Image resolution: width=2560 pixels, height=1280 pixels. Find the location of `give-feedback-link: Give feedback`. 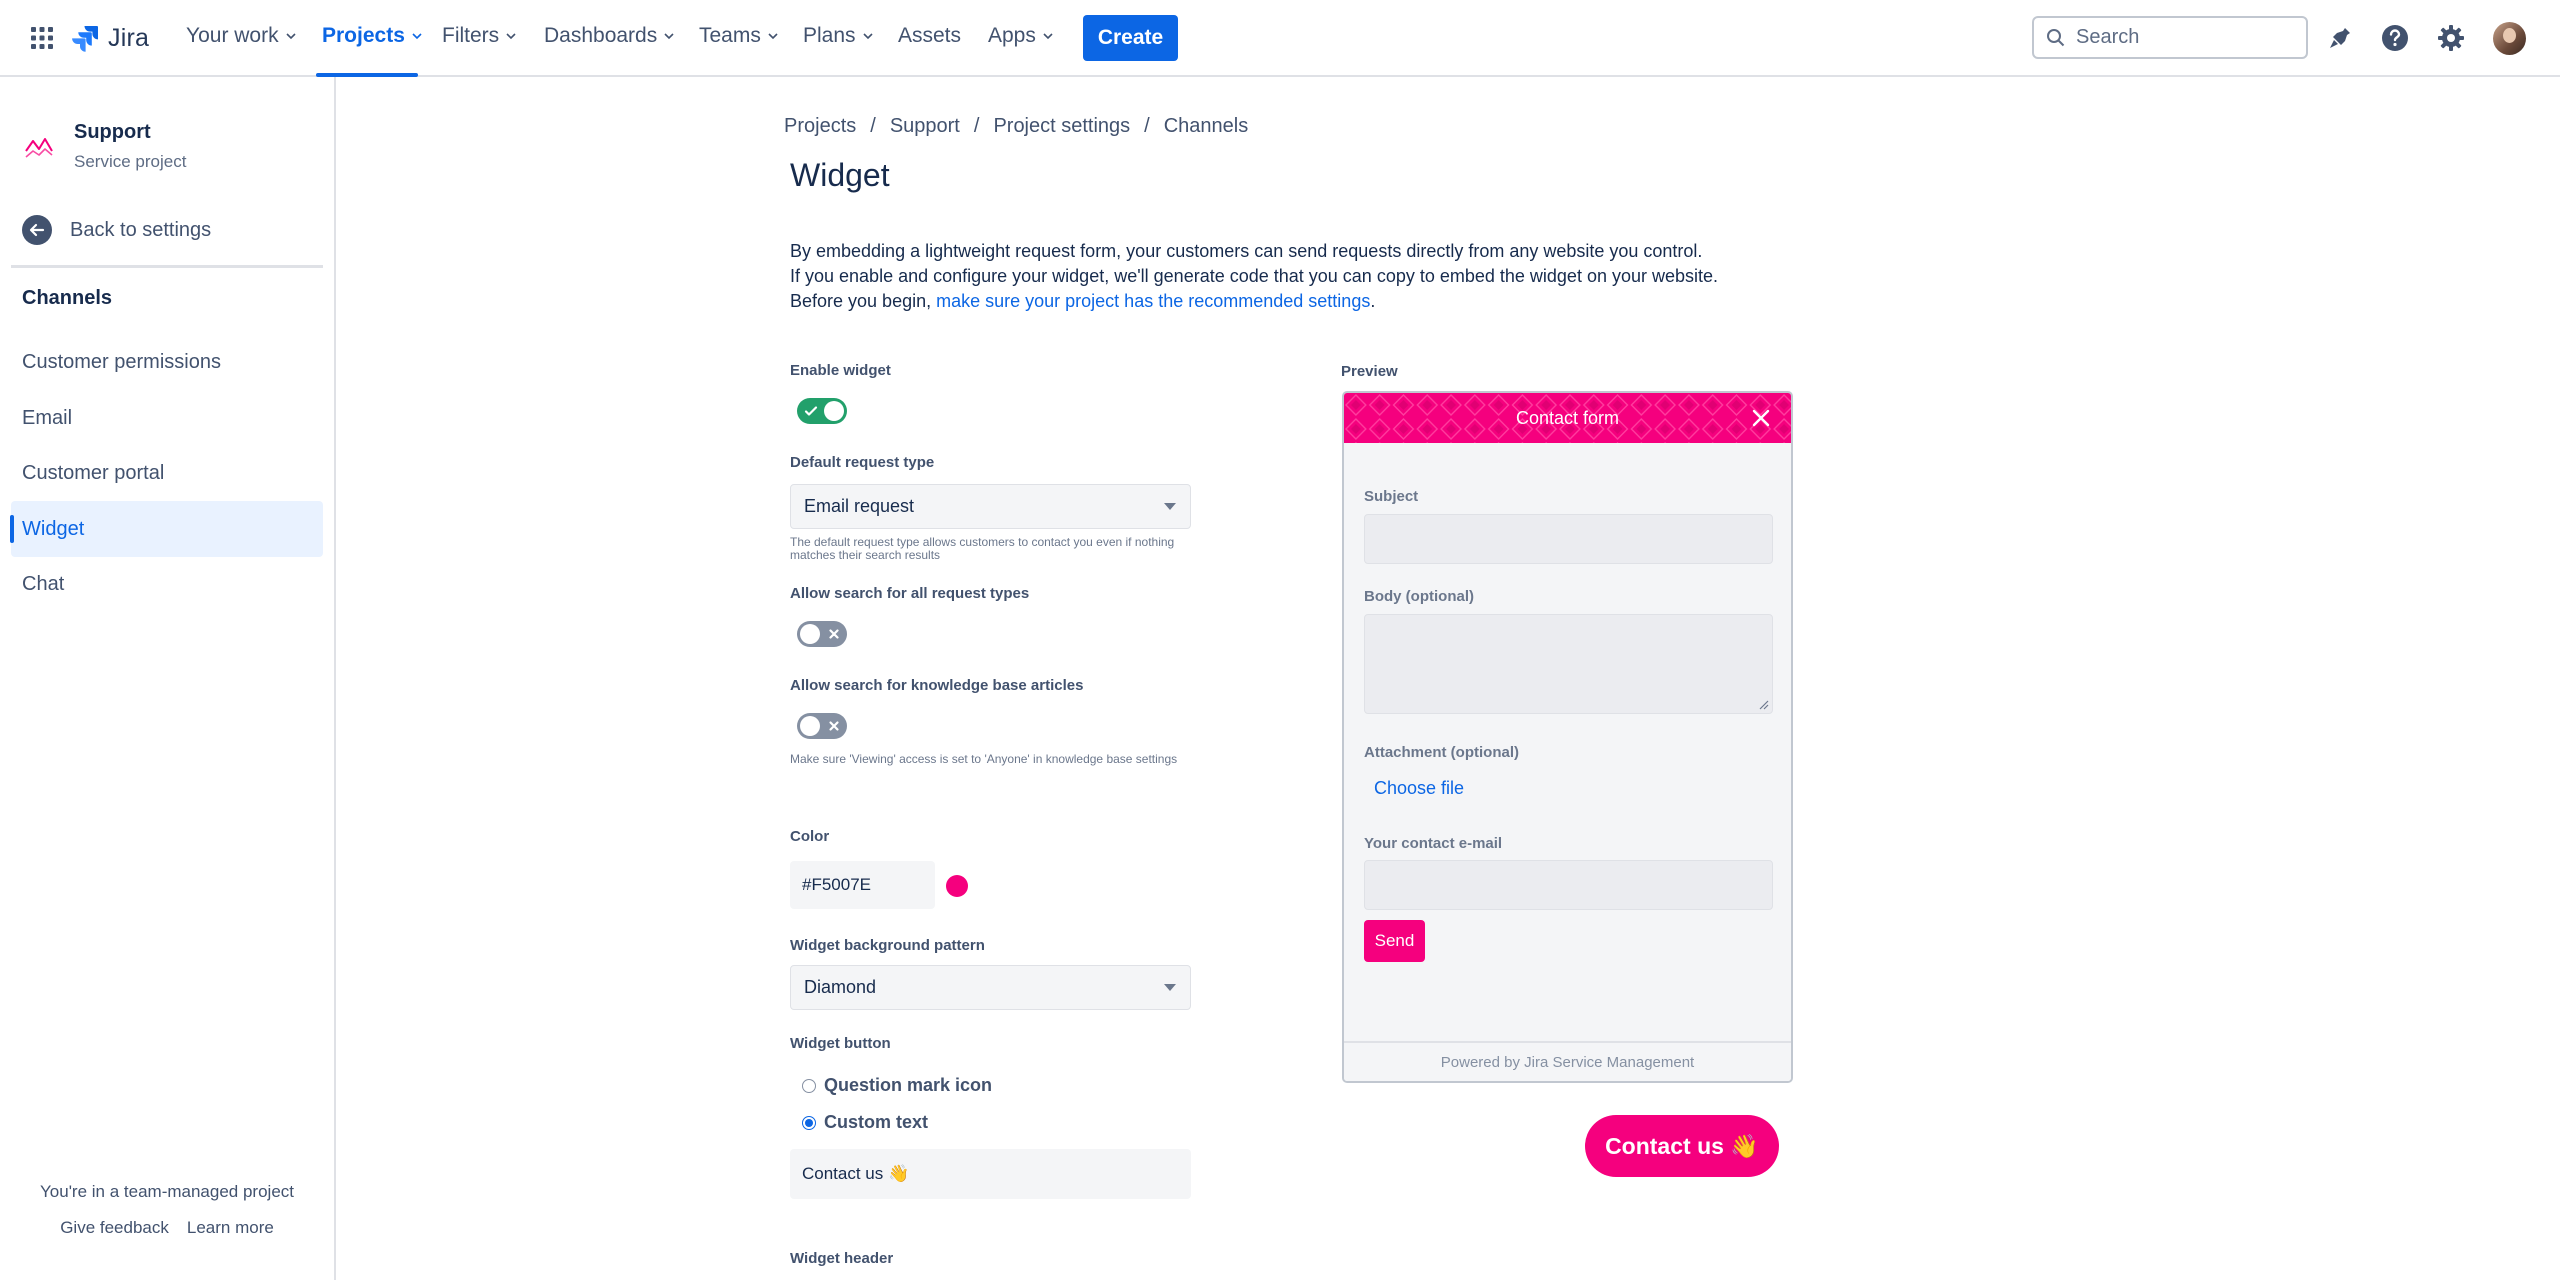

give-feedback-link: Give feedback is located at coordinates (114, 1228).